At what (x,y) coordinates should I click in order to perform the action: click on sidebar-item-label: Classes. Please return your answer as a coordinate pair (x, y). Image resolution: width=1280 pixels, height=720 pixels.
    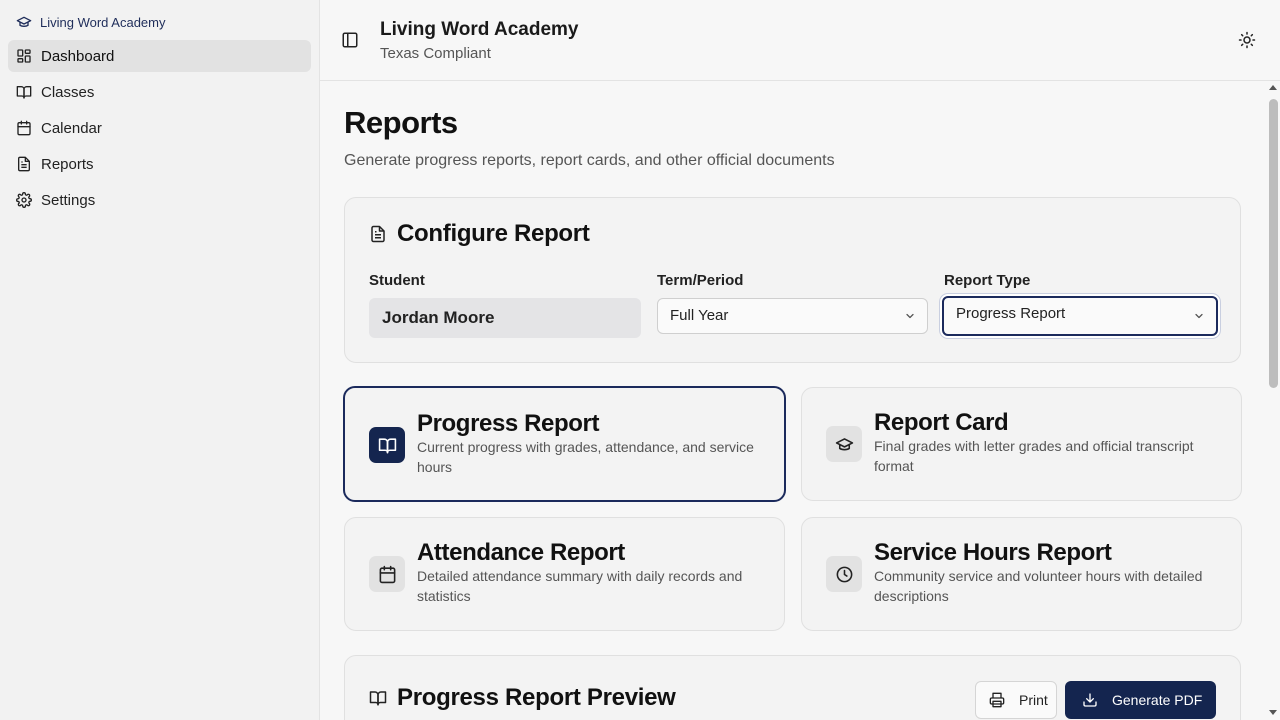
    Looking at the image, I should click on (68, 92).